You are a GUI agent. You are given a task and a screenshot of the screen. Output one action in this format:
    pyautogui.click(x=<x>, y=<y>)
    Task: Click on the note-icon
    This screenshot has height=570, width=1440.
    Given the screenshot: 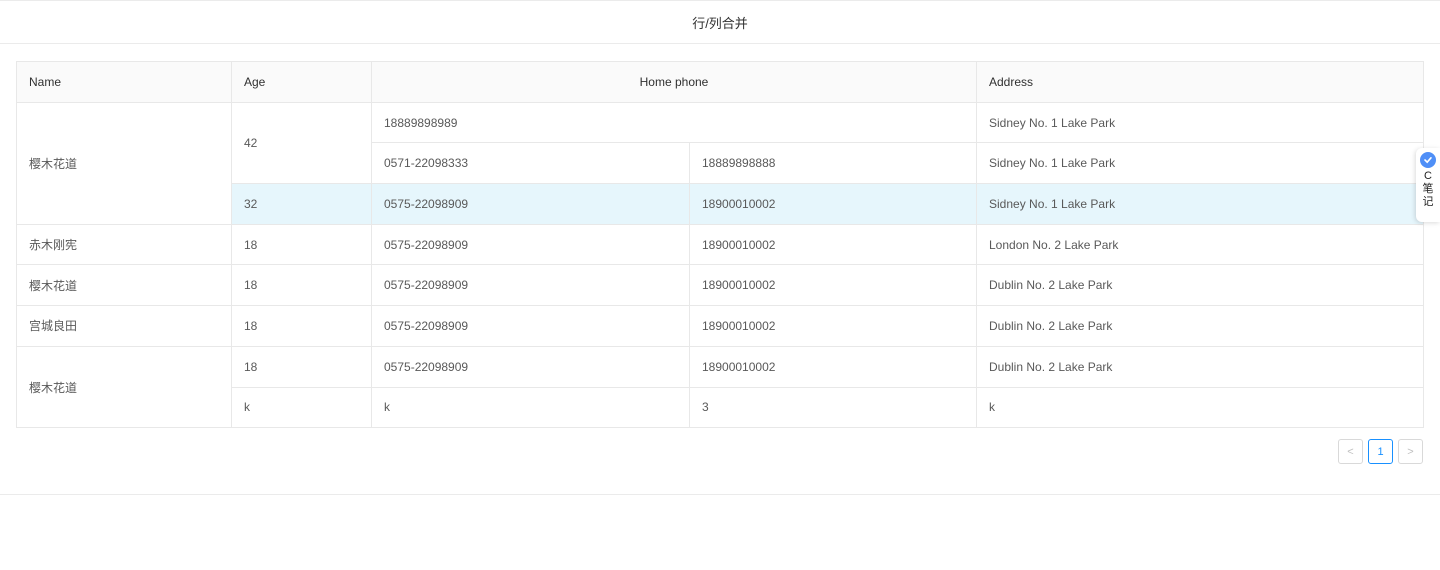 What is the action you would take?
    pyautogui.click(x=1428, y=160)
    